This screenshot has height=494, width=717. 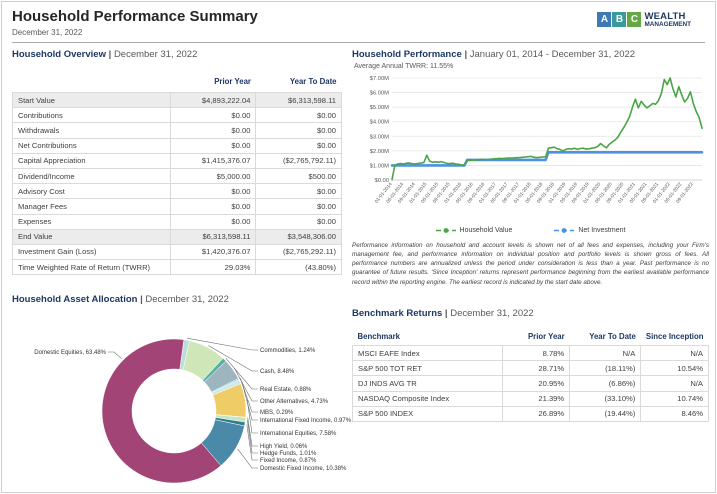 What do you see at coordinates (589, 230) in the screenshot?
I see `legend-net-investment: Net Investment` at bounding box center [589, 230].